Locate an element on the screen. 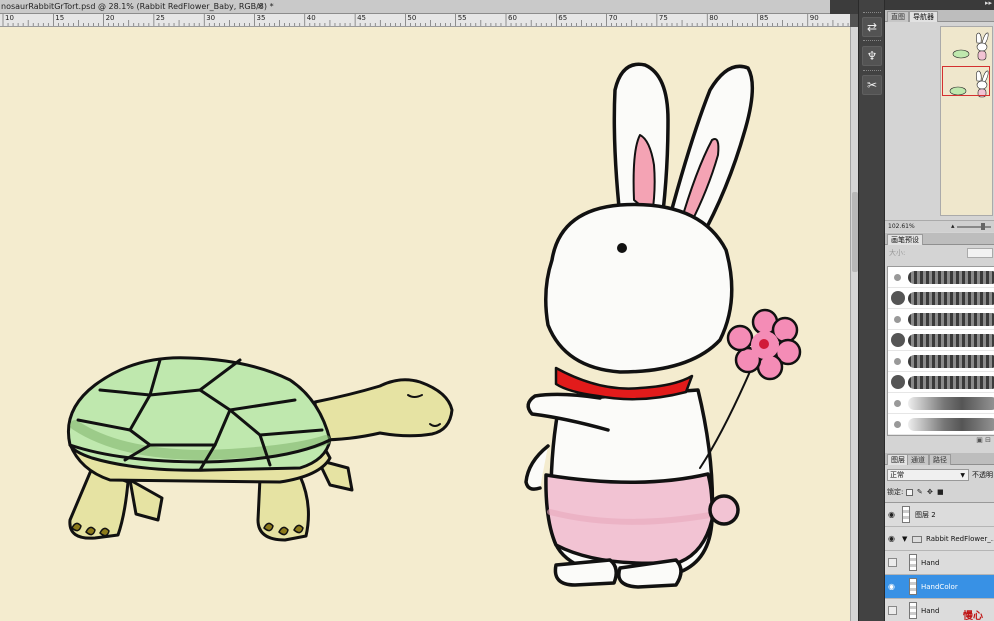 This screenshot has height=621, width=994. navigator-zoom-row: 102.61% ▴ is located at coordinates (939, 226).